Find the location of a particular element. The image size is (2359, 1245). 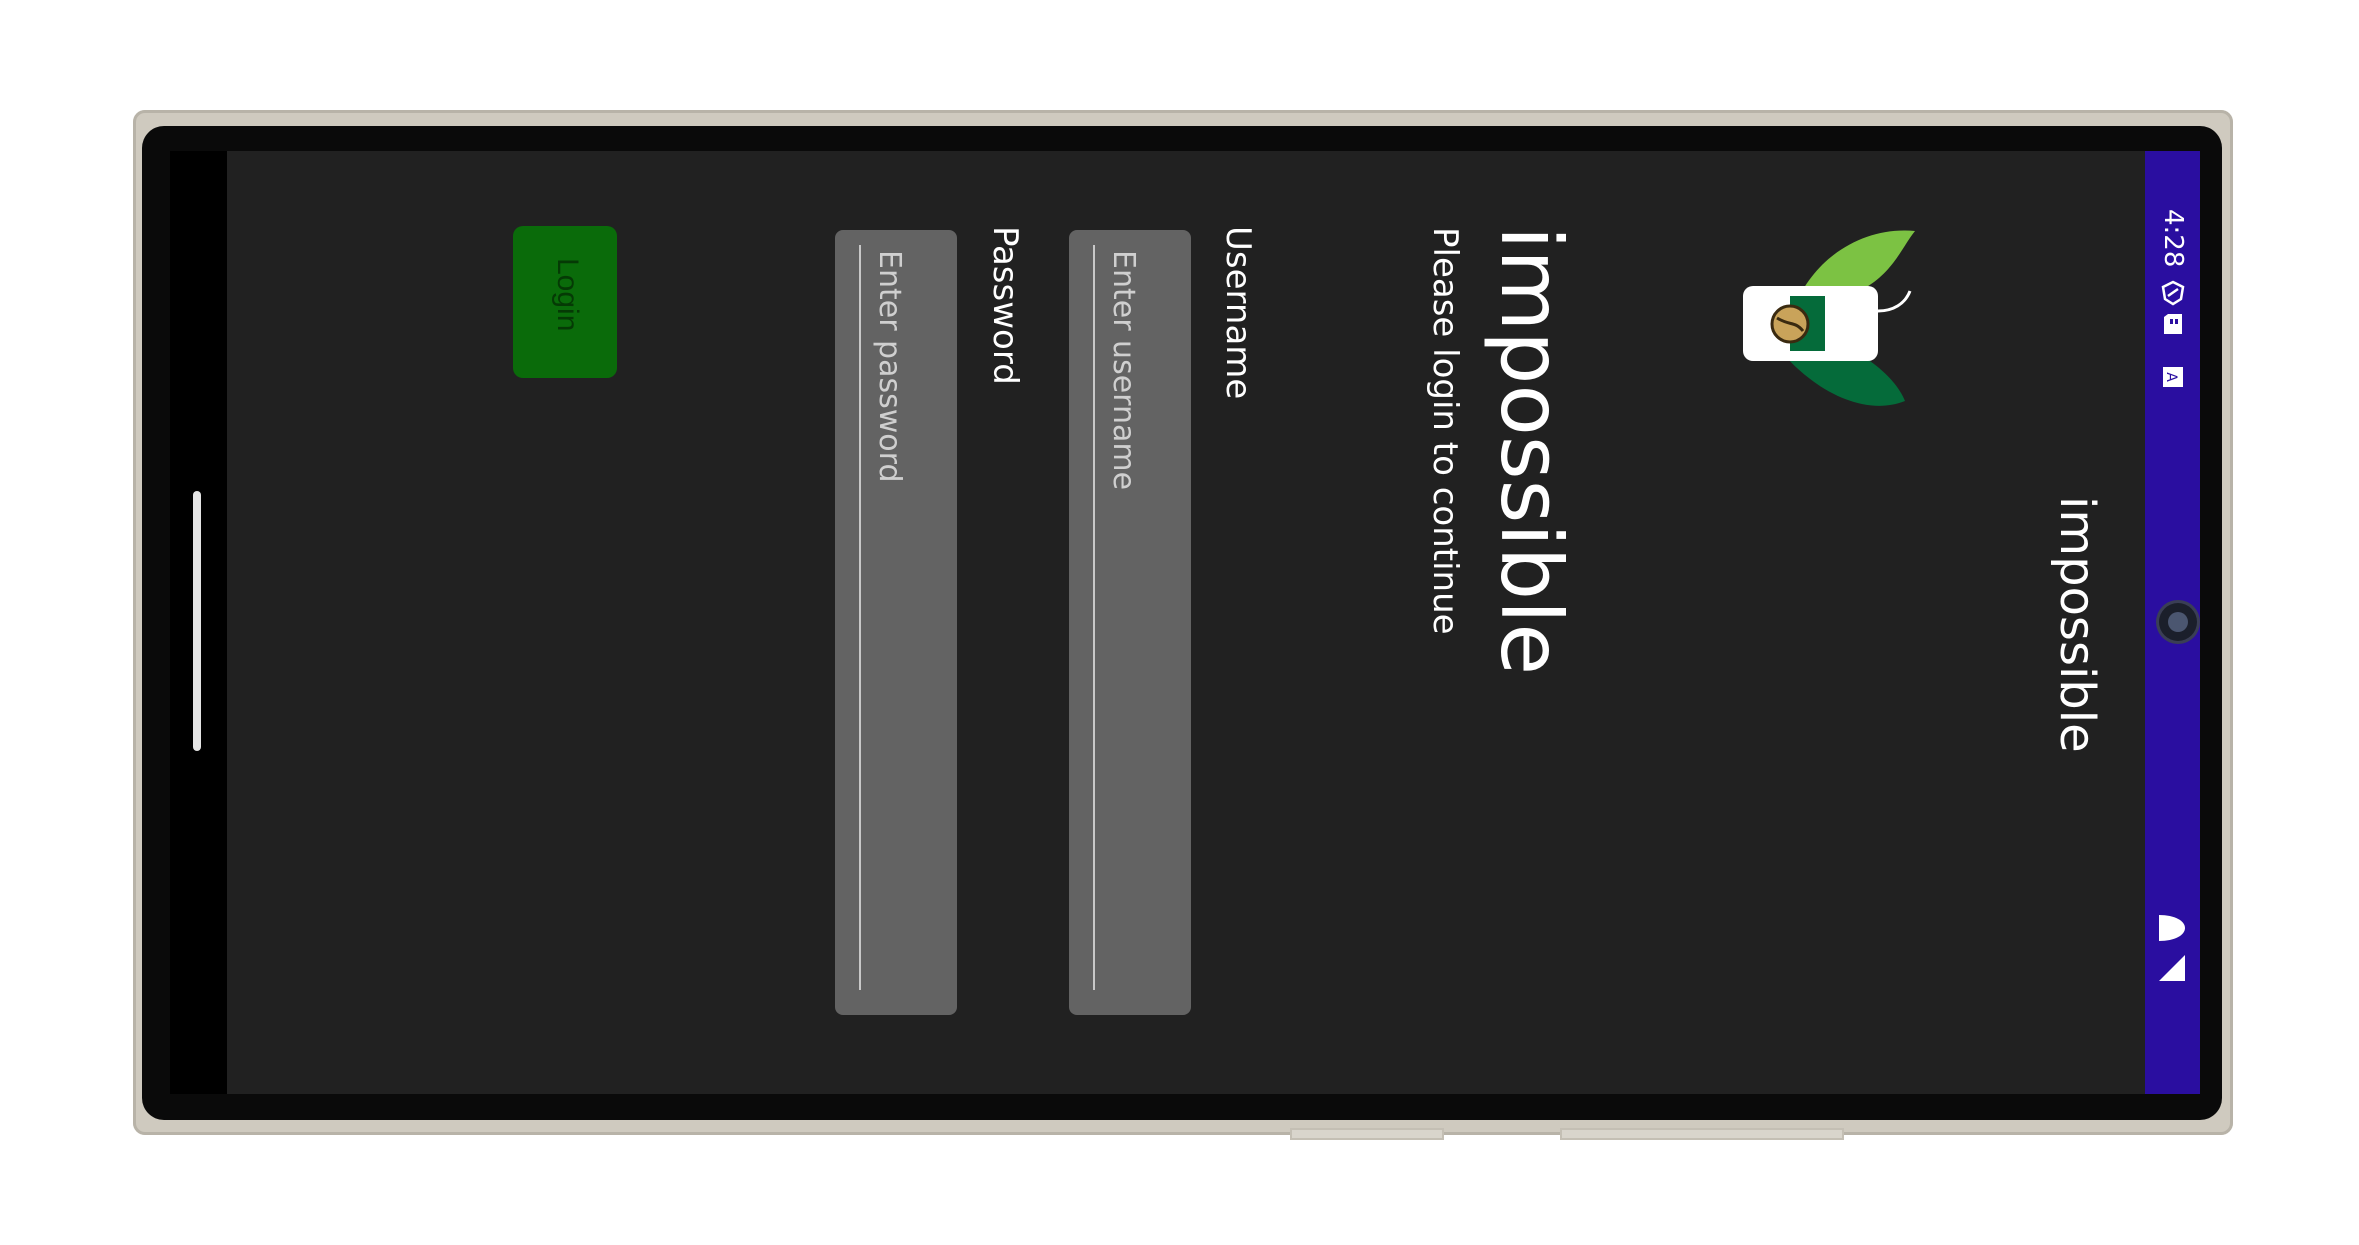

volume-button is located at coordinates (1367, 1134).